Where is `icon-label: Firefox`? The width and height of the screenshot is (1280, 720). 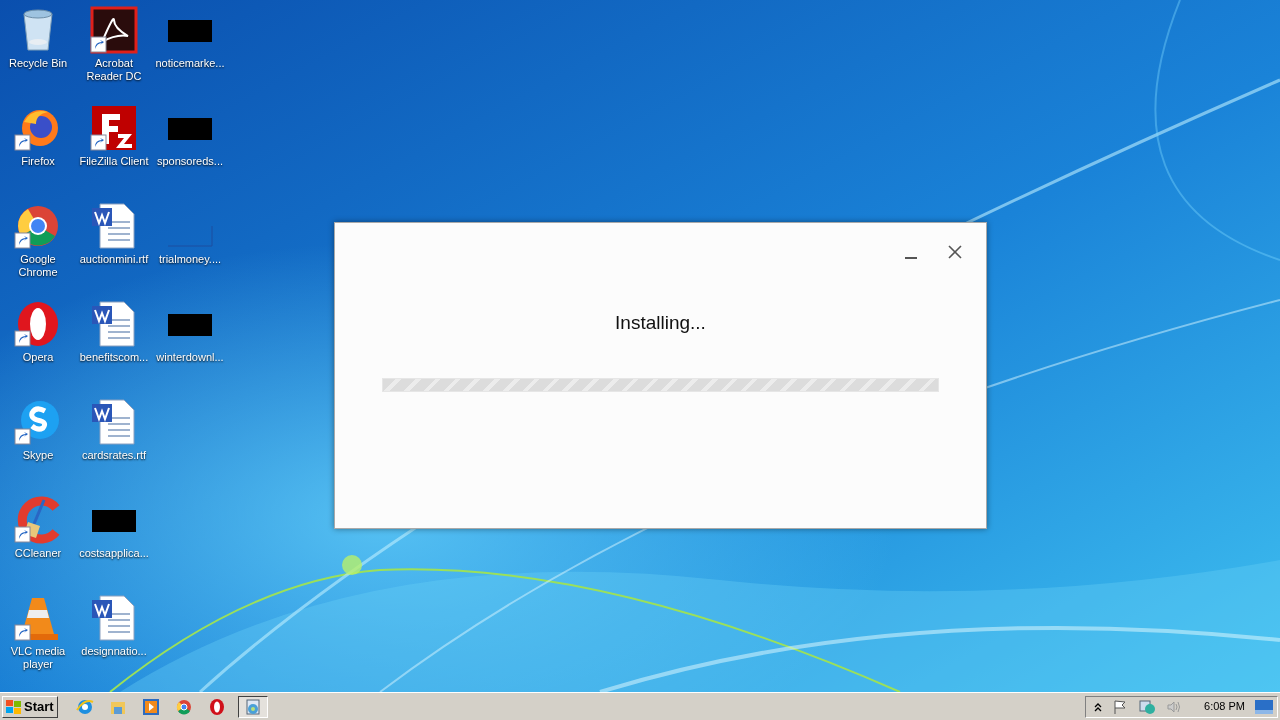 icon-label: Firefox is located at coordinates (38, 161).